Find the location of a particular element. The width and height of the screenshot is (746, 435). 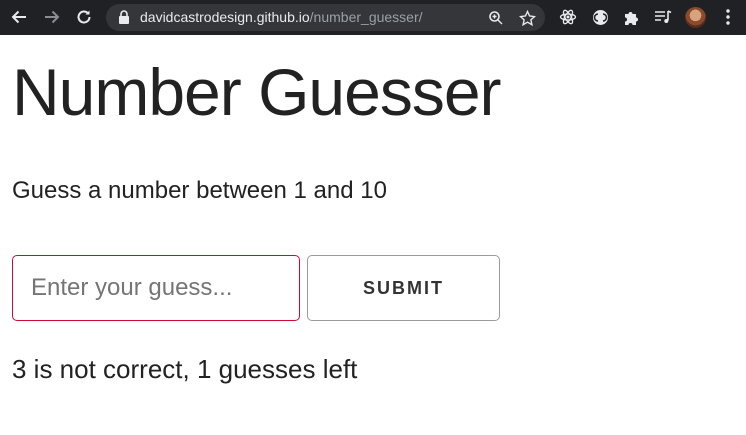

guess-input is located at coordinates (156, 288).